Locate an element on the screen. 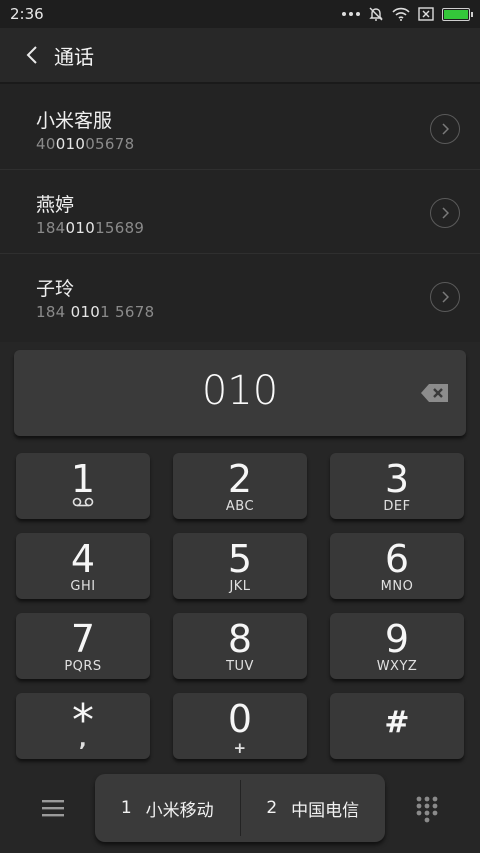 This screenshot has height=853, width=480. key-3: 3 DEF is located at coordinates (397, 486).